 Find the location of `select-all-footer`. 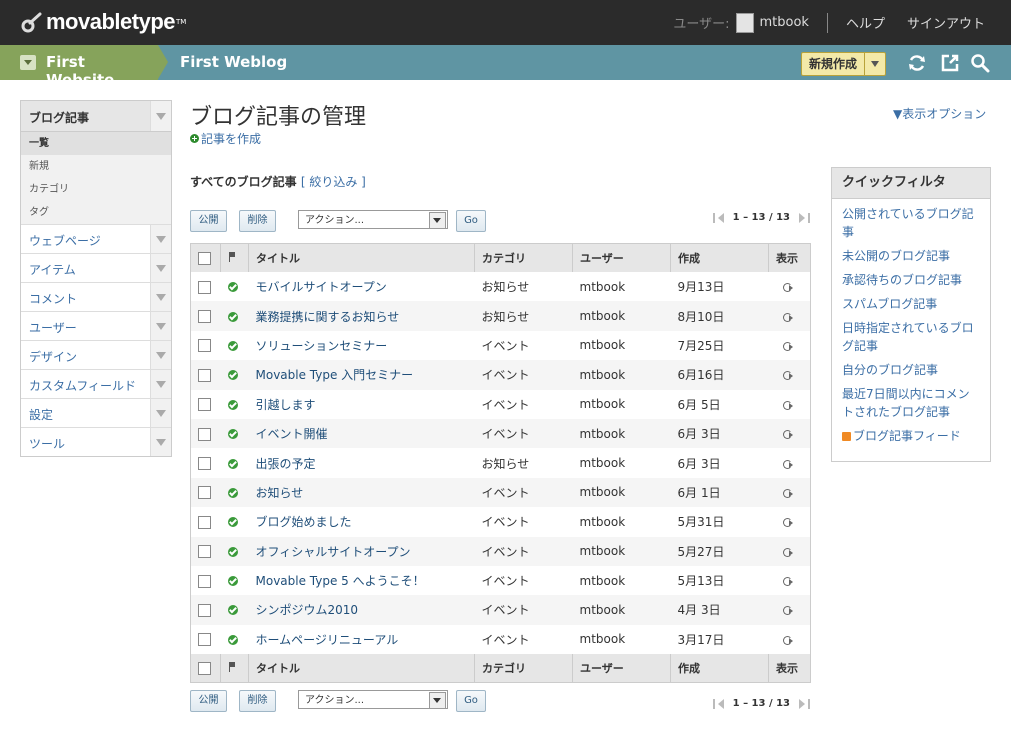

select-all-footer is located at coordinates (205, 668).